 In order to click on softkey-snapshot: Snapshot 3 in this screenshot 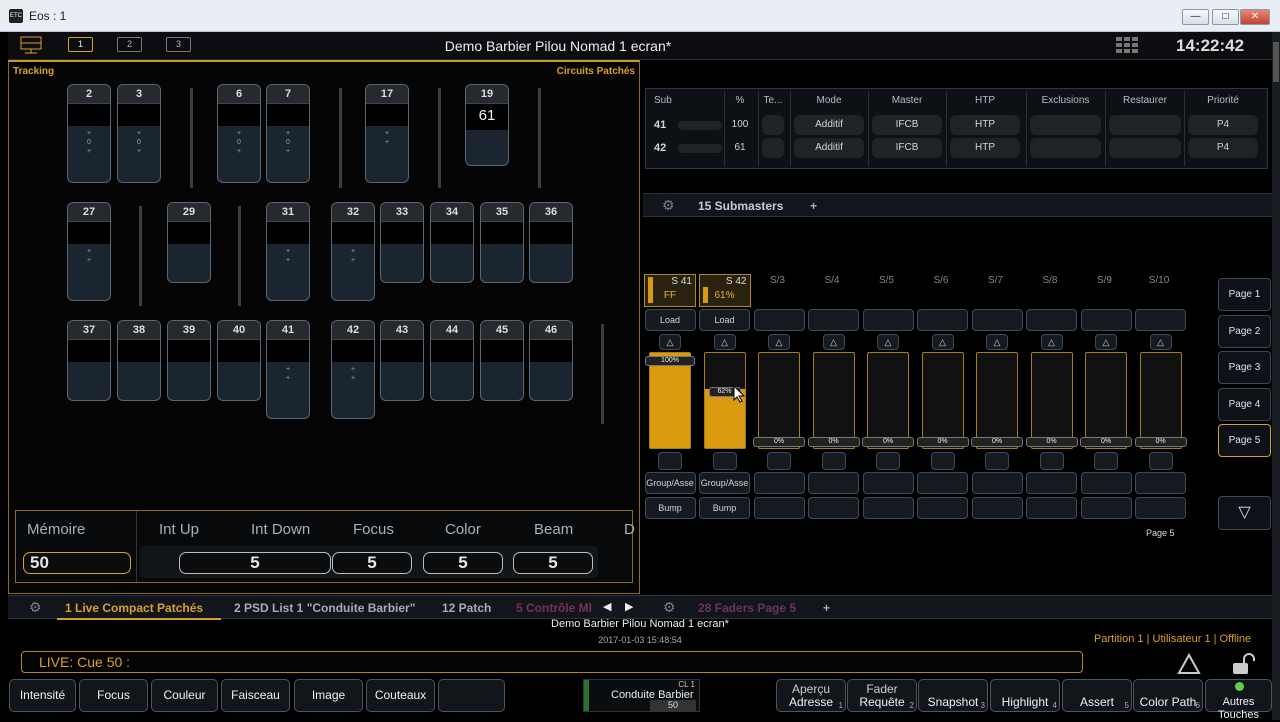, I will do `click(953, 695)`.